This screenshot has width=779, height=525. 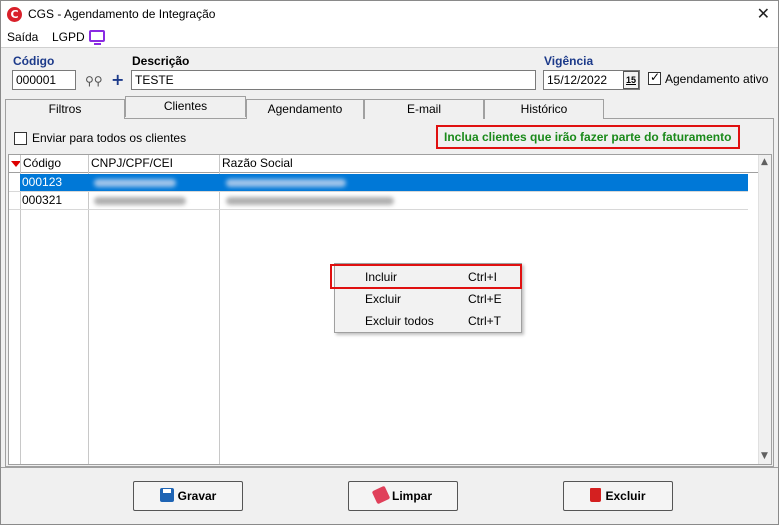 I want to click on row-codigo: 000321, so click(x=42, y=200).